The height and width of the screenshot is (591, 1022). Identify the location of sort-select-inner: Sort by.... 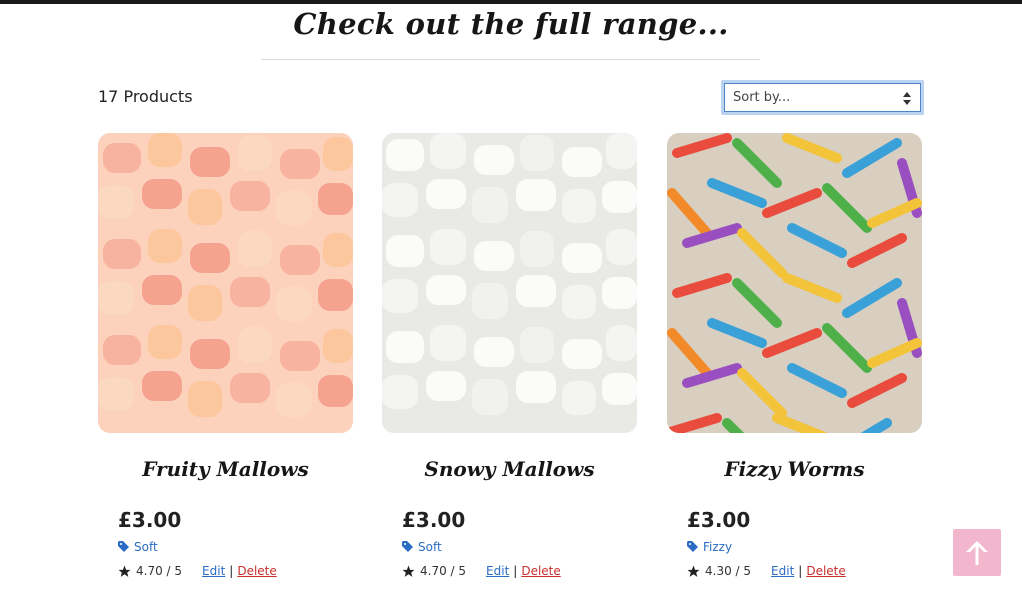
(822, 97).